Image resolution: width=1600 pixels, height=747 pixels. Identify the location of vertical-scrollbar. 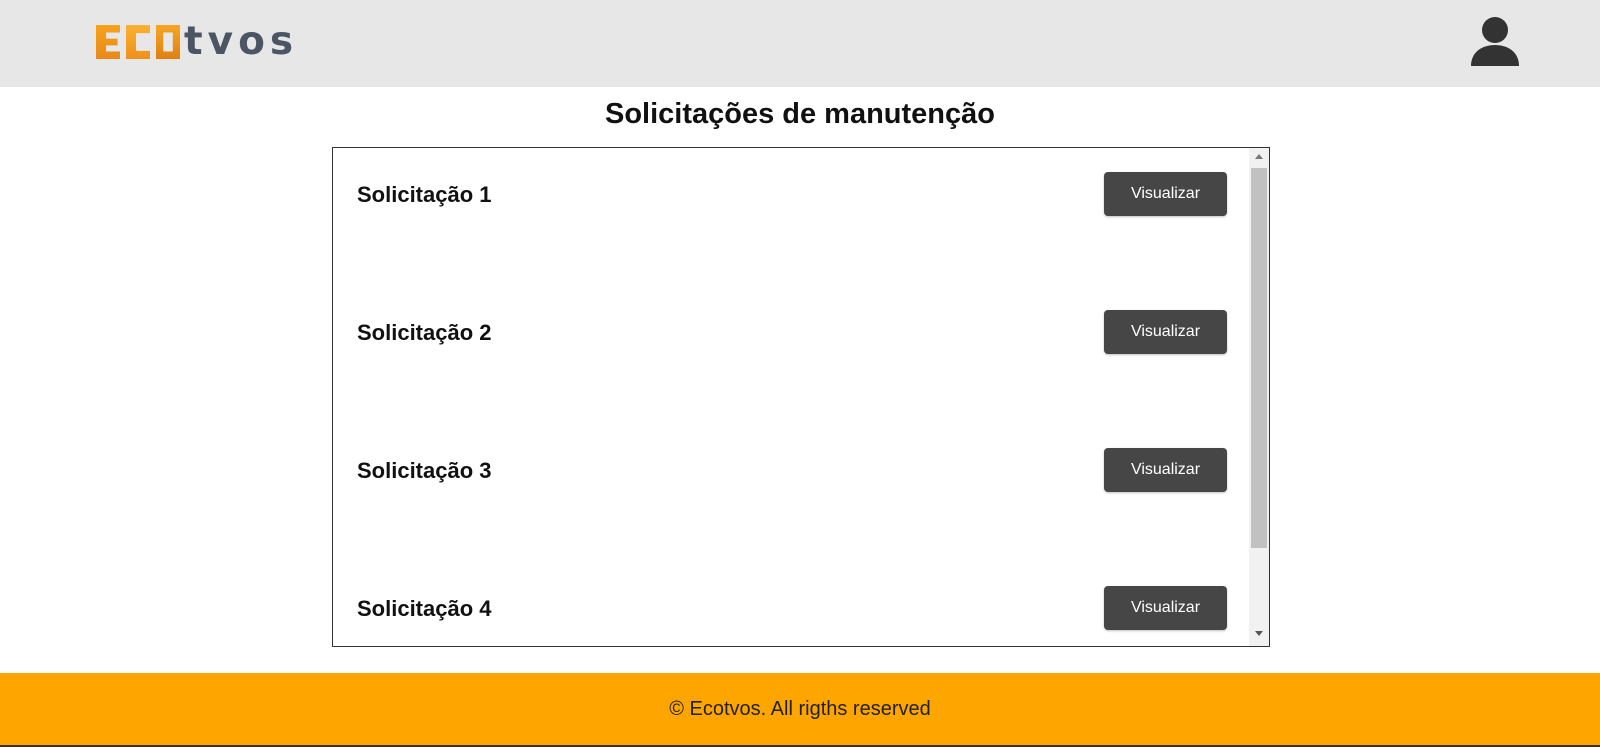
(1259, 397).